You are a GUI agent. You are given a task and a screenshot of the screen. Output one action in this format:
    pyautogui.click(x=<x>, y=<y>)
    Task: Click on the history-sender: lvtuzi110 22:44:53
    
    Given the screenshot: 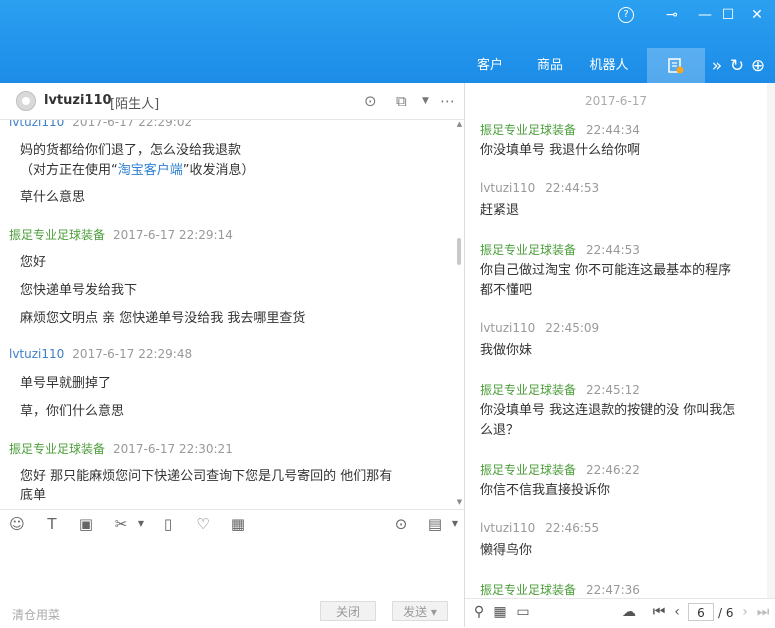 What is the action you would take?
    pyautogui.click(x=540, y=188)
    